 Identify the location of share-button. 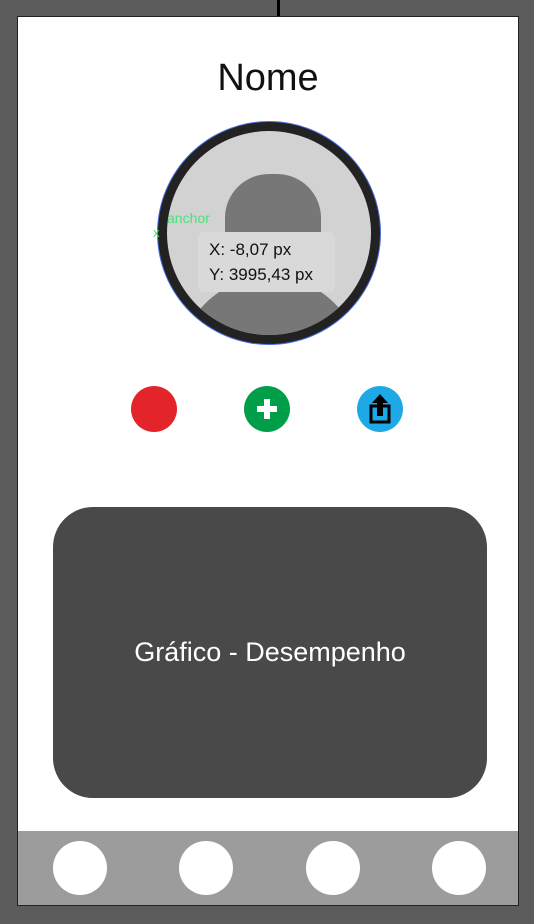
(380, 409).